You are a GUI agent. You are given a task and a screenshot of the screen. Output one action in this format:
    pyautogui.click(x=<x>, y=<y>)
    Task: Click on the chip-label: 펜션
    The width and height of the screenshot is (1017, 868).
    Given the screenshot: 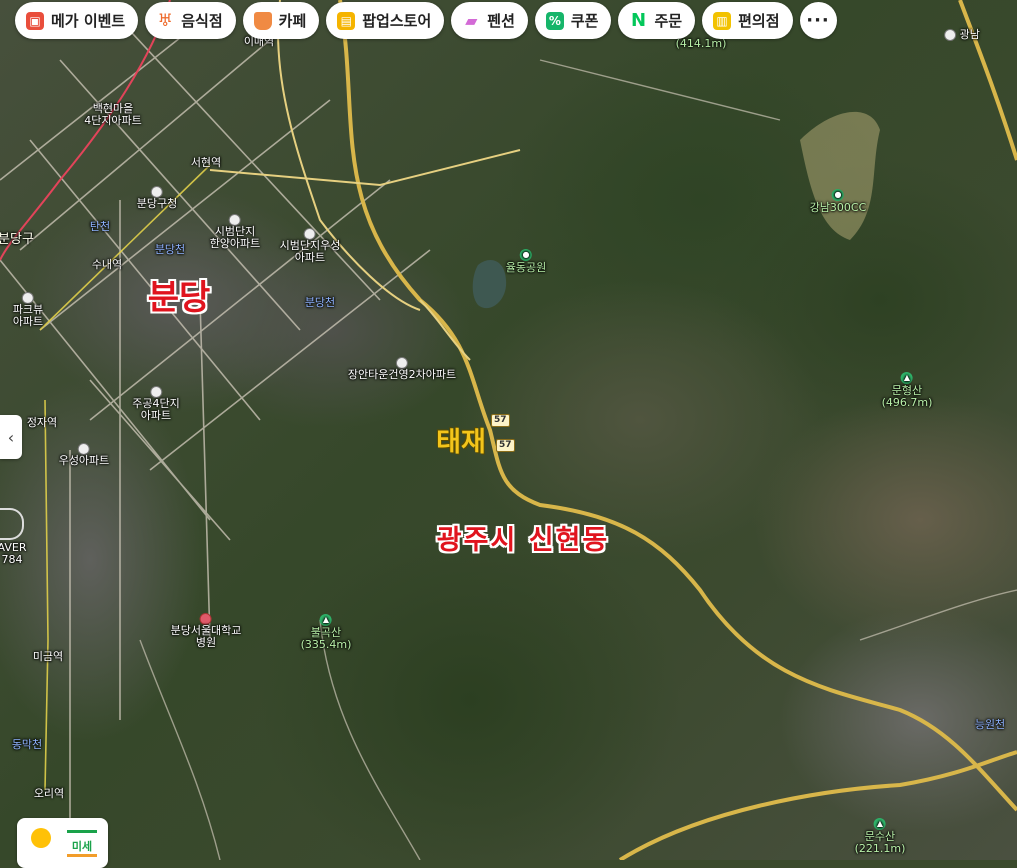 What is the action you would take?
    pyautogui.click(x=501, y=21)
    